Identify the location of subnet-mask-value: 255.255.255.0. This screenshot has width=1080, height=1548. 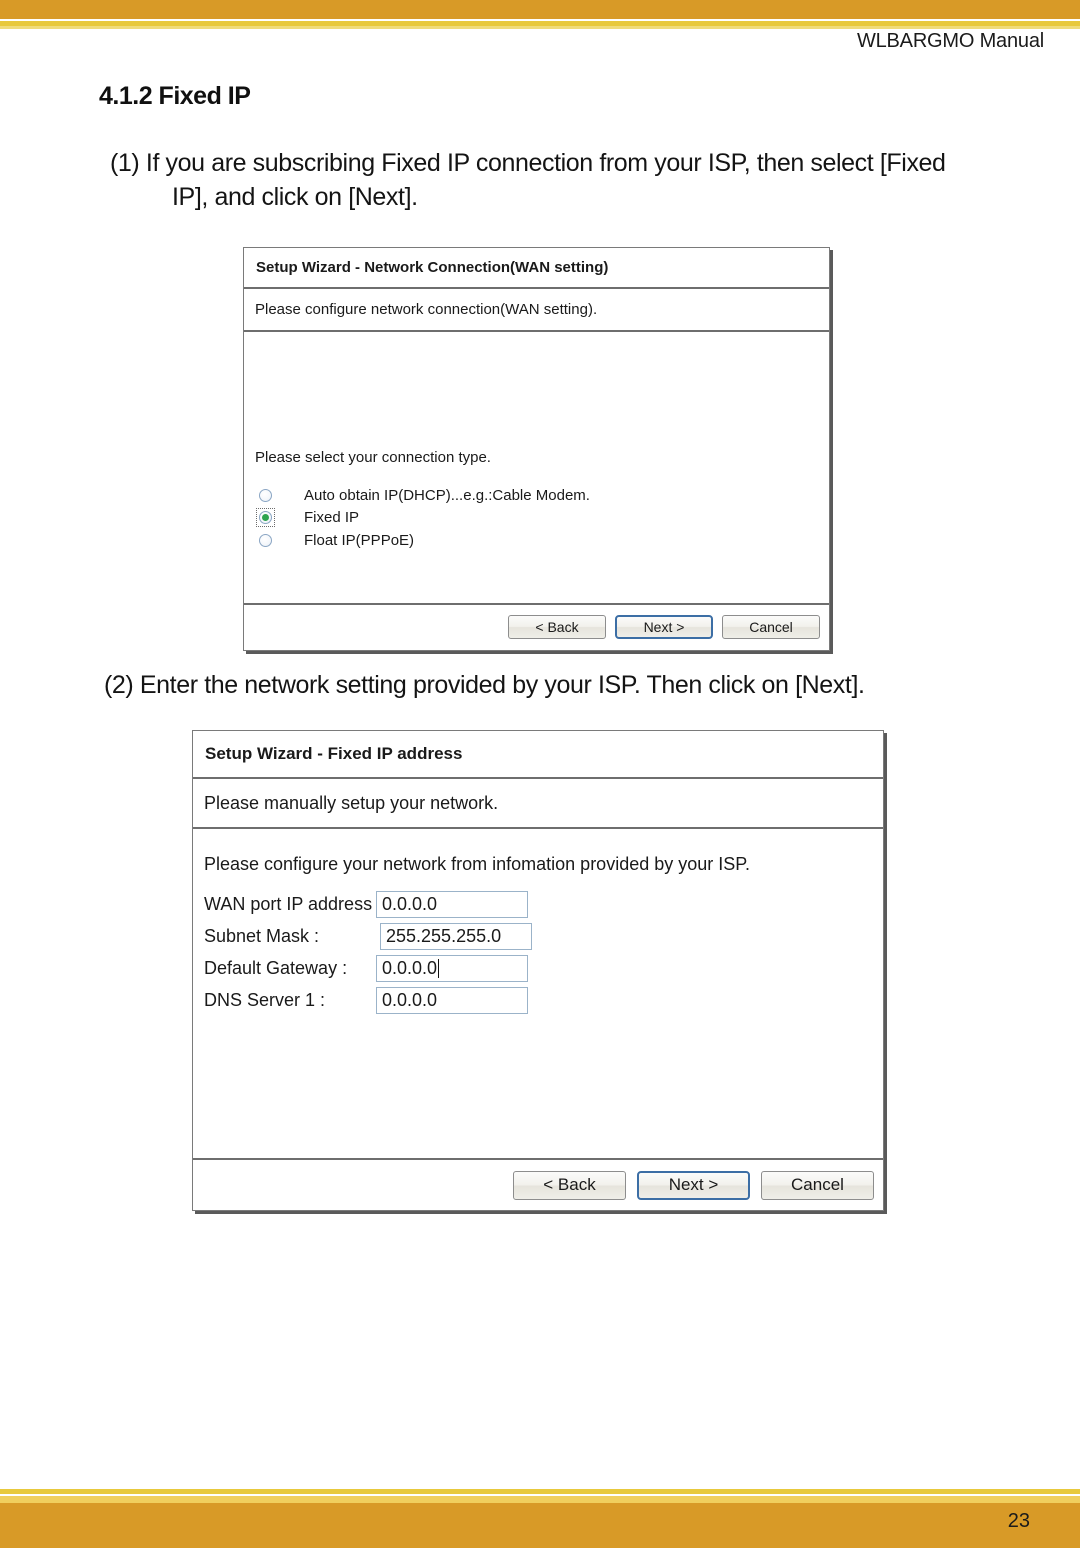
(444, 936).